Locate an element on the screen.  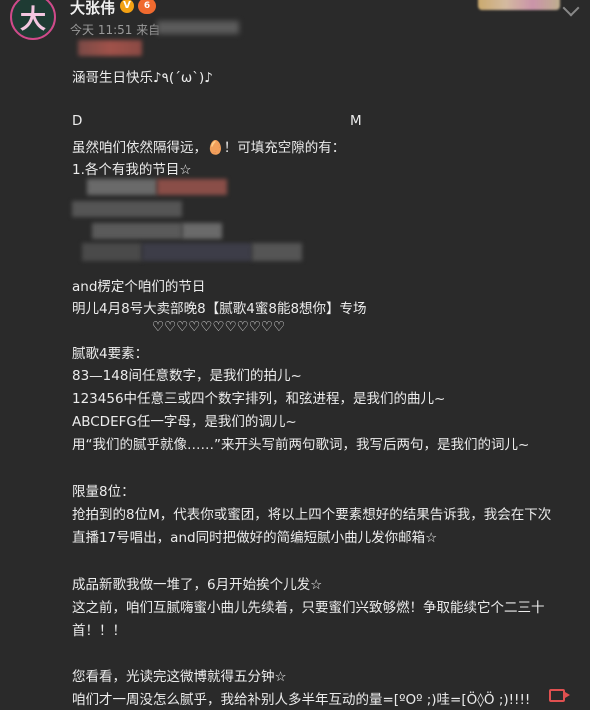
post-line: 您看看，光读完这微博就得五分钟☆ is located at coordinates (179, 677).